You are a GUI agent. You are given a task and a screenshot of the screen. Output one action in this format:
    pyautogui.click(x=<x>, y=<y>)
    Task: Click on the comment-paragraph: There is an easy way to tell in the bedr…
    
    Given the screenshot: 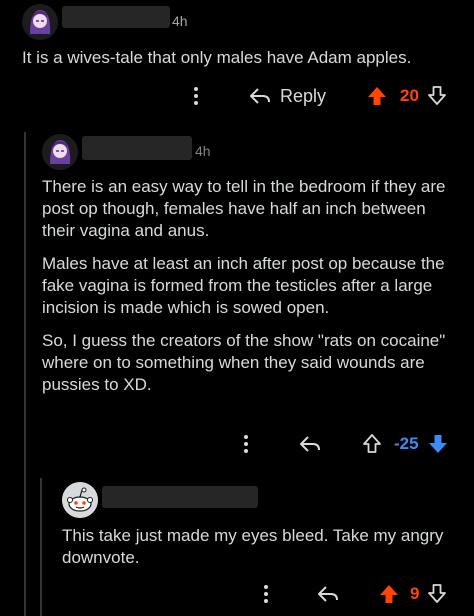 What is the action you would take?
    pyautogui.click(x=244, y=208)
    